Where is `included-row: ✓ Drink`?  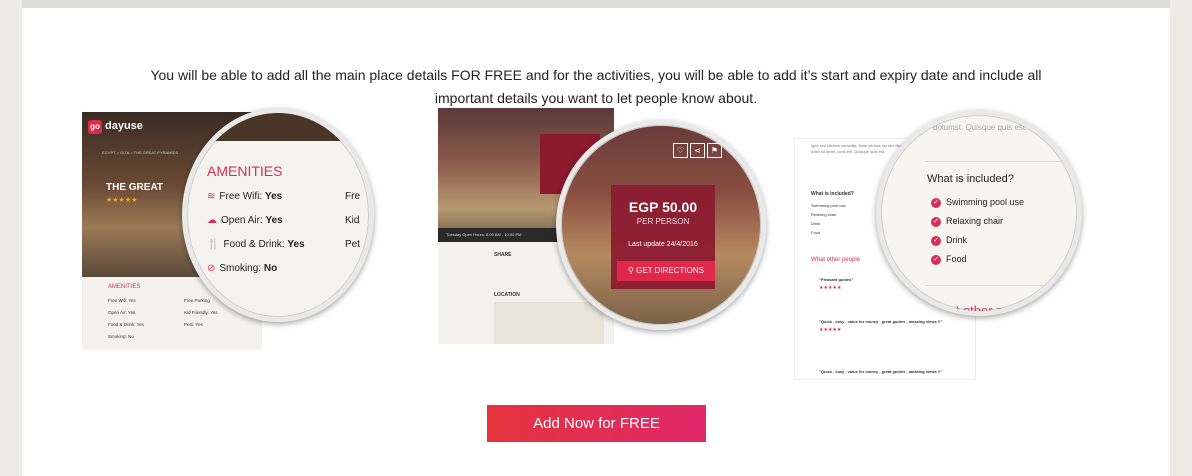 included-row: ✓ Drink is located at coordinates (949, 240).